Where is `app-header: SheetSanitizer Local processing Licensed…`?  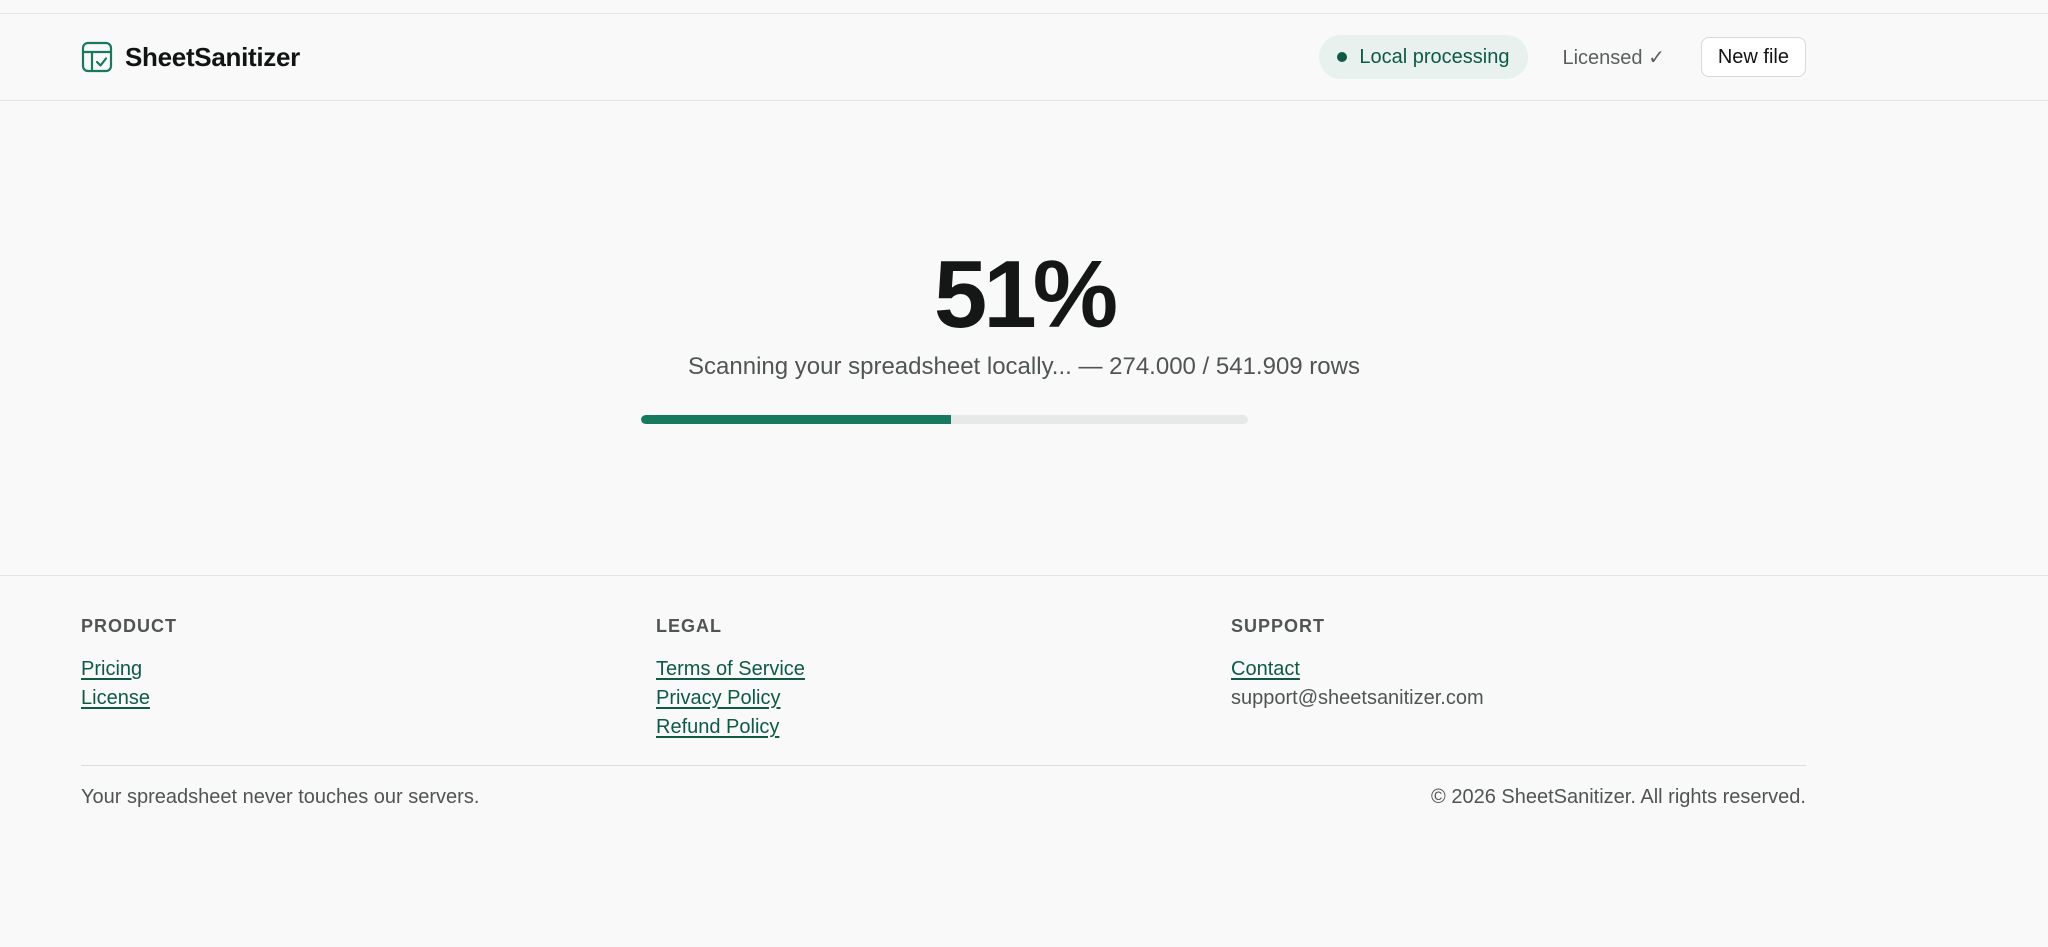 app-header: SheetSanitizer Local processing Licensed… is located at coordinates (1024, 57).